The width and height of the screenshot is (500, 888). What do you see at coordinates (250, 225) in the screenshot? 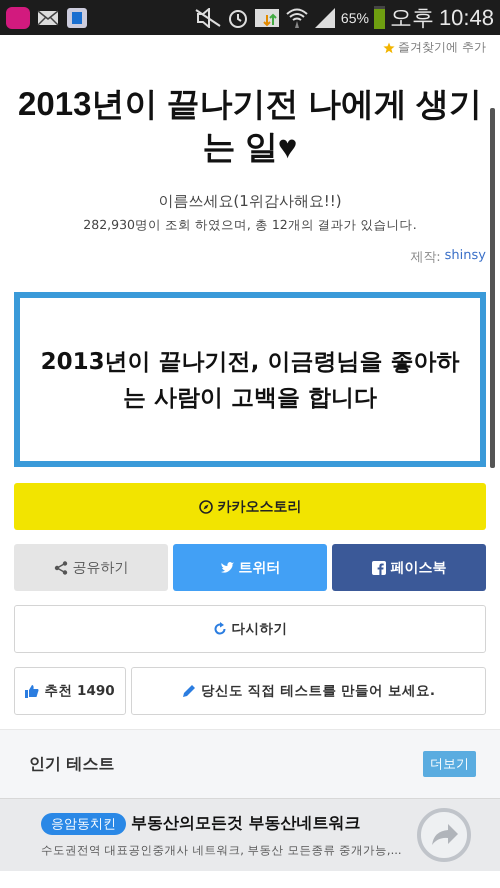
I see `view-count-text: 282,930명이 조회 하였으며, 총 12개의 결과가 있습니다.` at bounding box center [250, 225].